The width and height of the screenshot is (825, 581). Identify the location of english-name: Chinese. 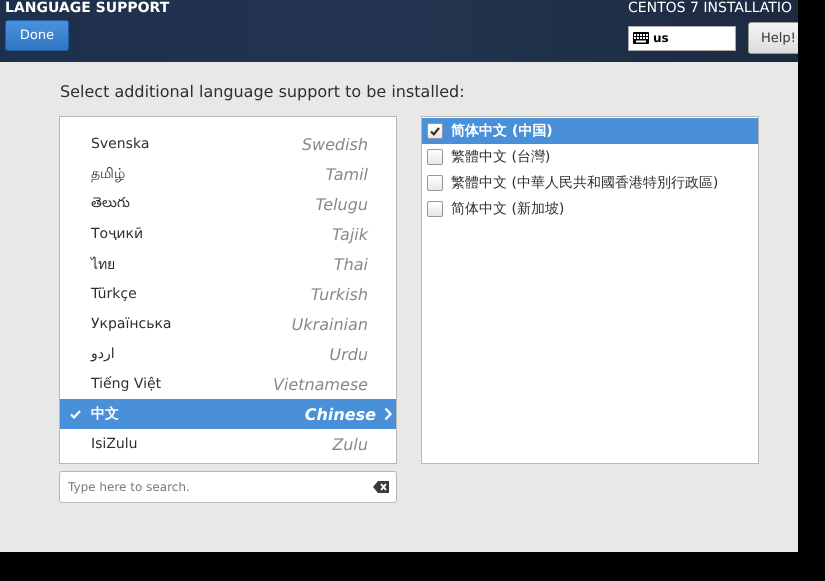
(340, 414).